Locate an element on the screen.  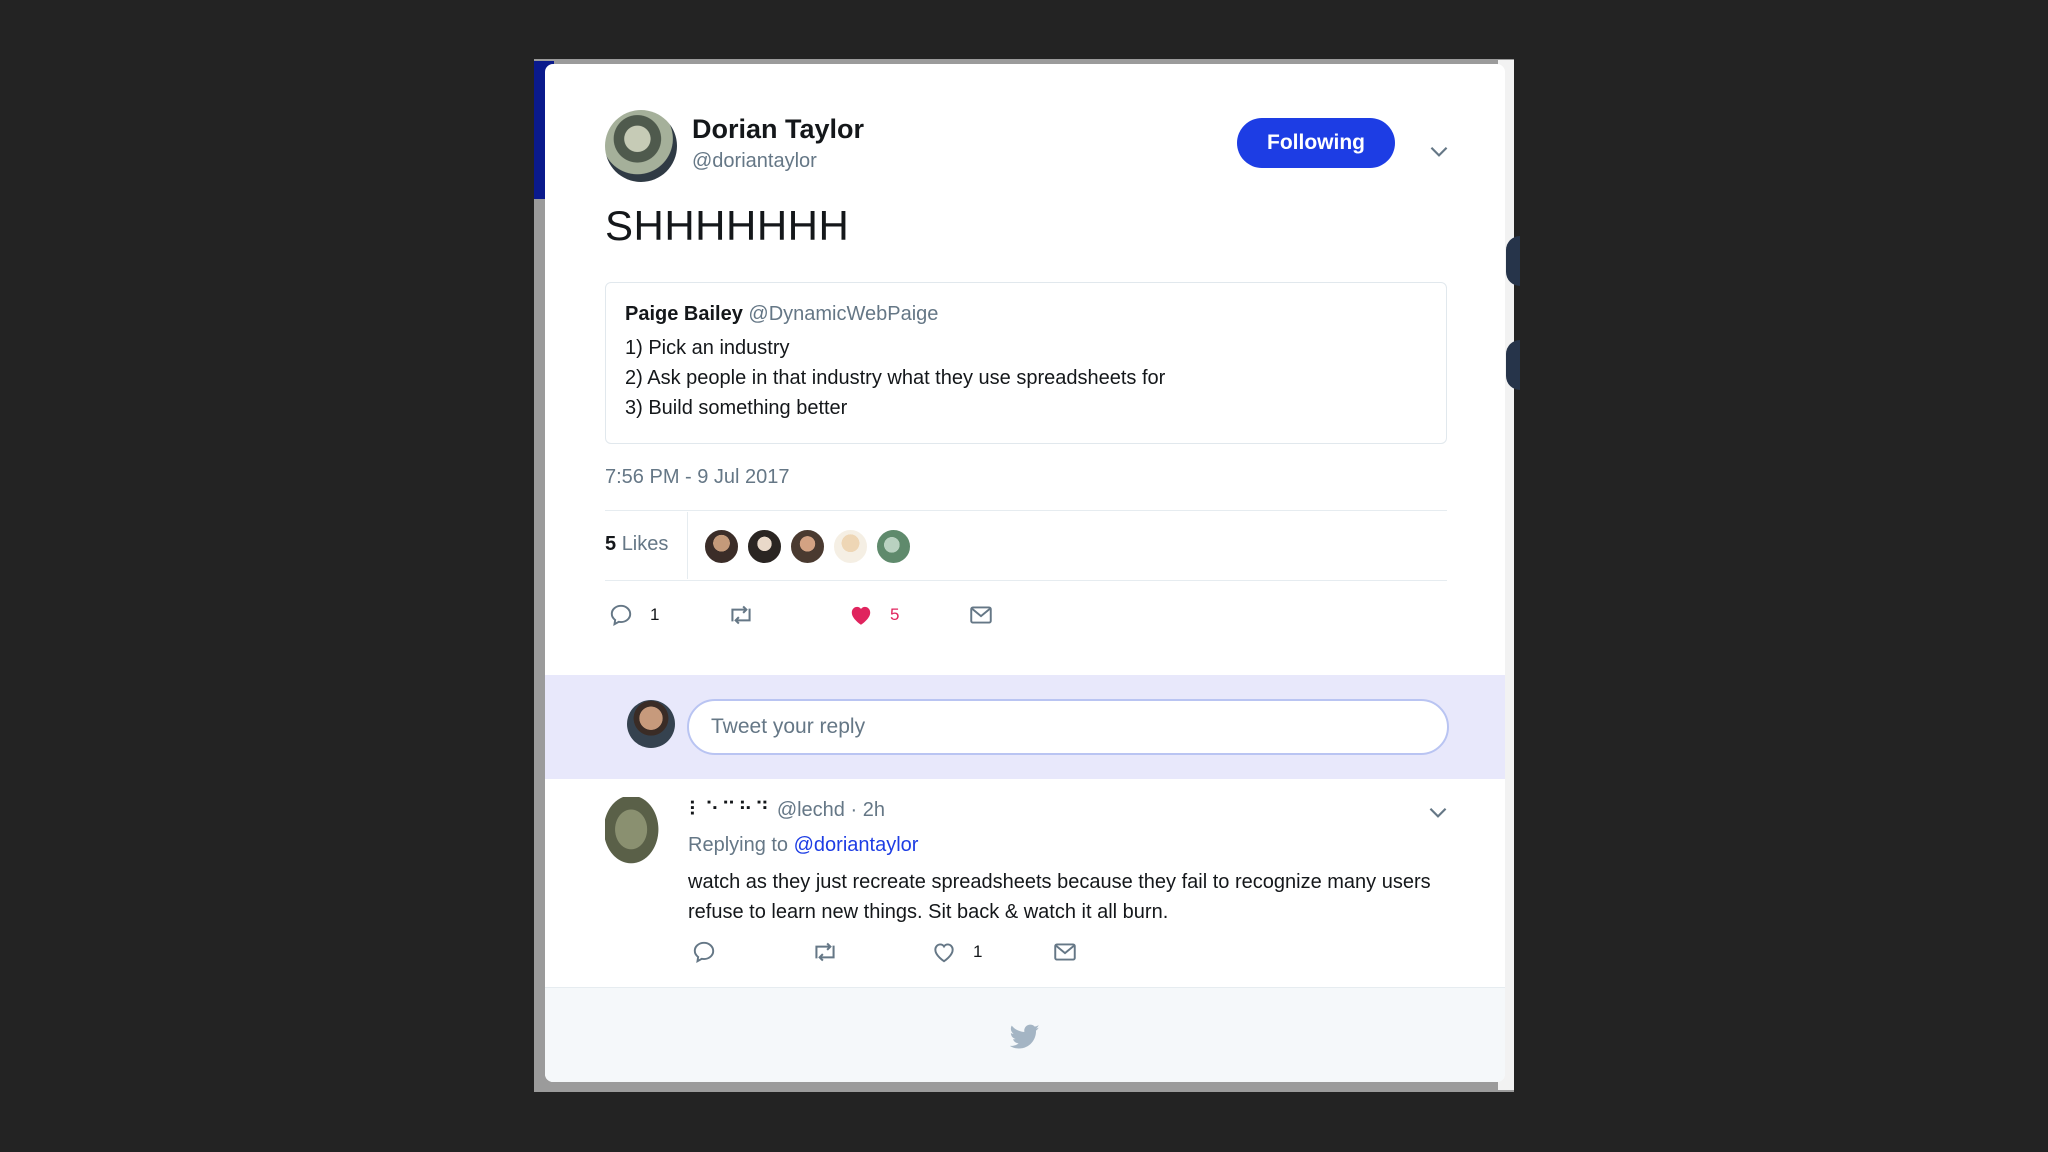
modal-footer is located at coordinates (1025, 1034).